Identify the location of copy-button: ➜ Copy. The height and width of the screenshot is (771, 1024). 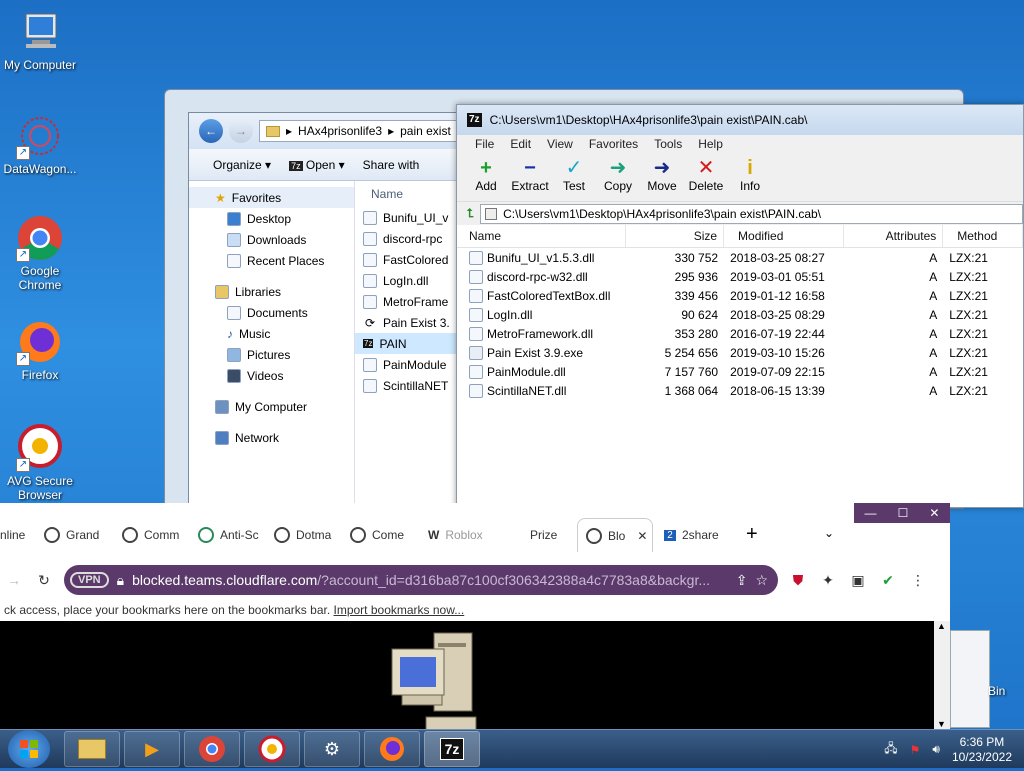
(618, 177).